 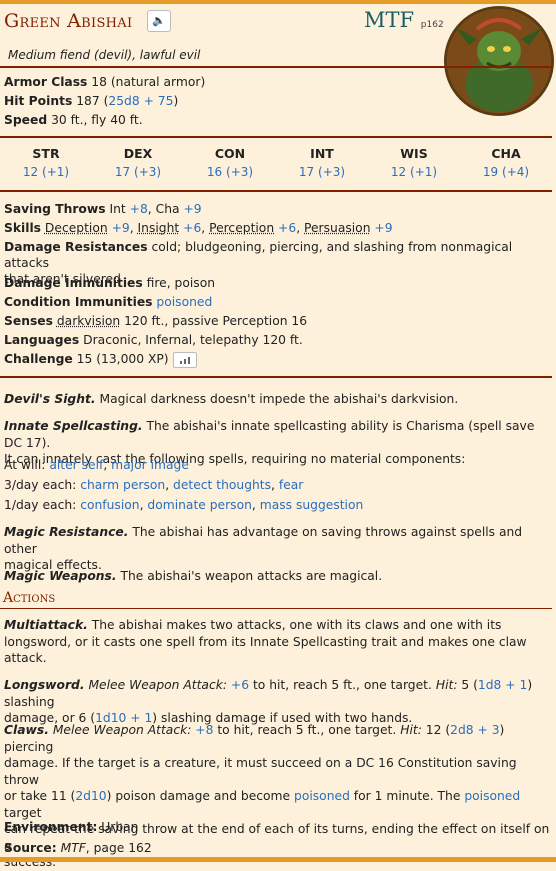 I want to click on to-hit-roll: +8, so click(x=204, y=730).